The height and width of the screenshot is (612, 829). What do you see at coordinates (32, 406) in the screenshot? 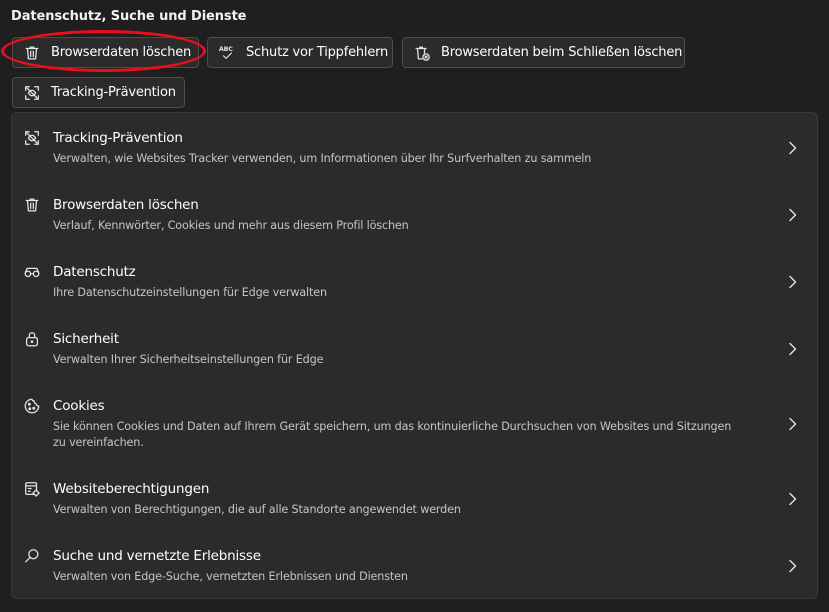
I see `cookie-icon` at bounding box center [32, 406].